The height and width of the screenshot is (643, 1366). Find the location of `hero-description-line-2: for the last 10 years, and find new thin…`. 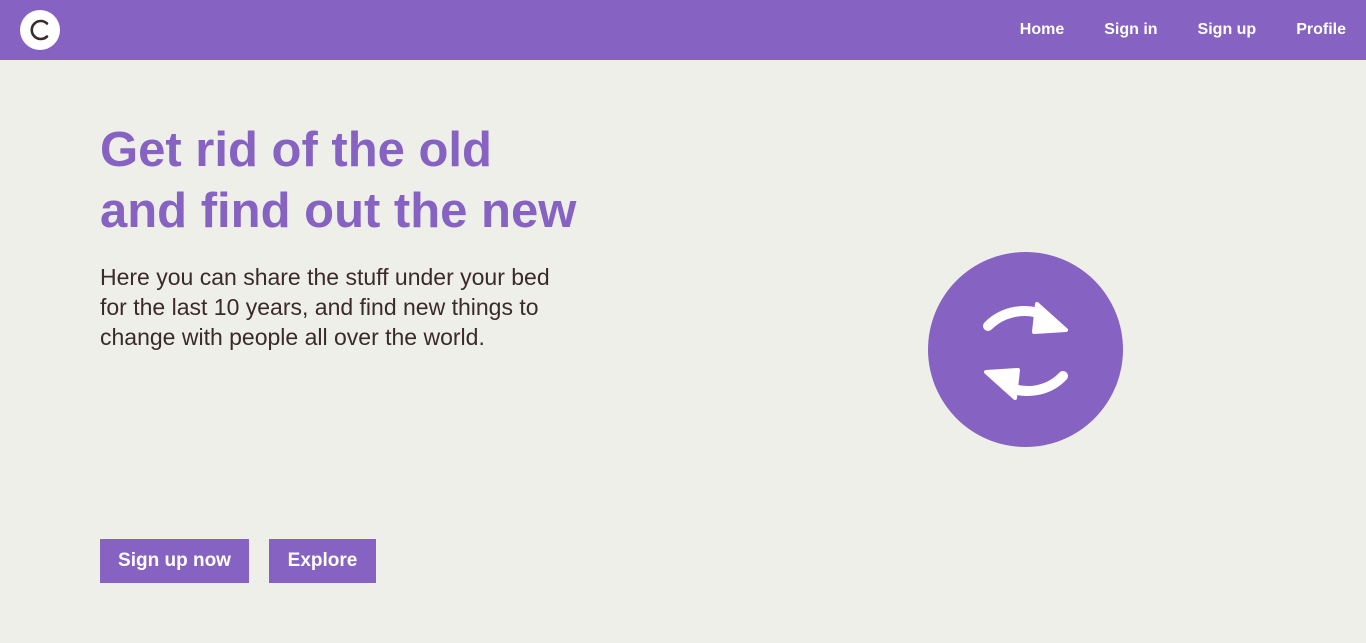

hero-description-line-2: for the last 10 years, and find new thin… is located at coordinates (319, 307).